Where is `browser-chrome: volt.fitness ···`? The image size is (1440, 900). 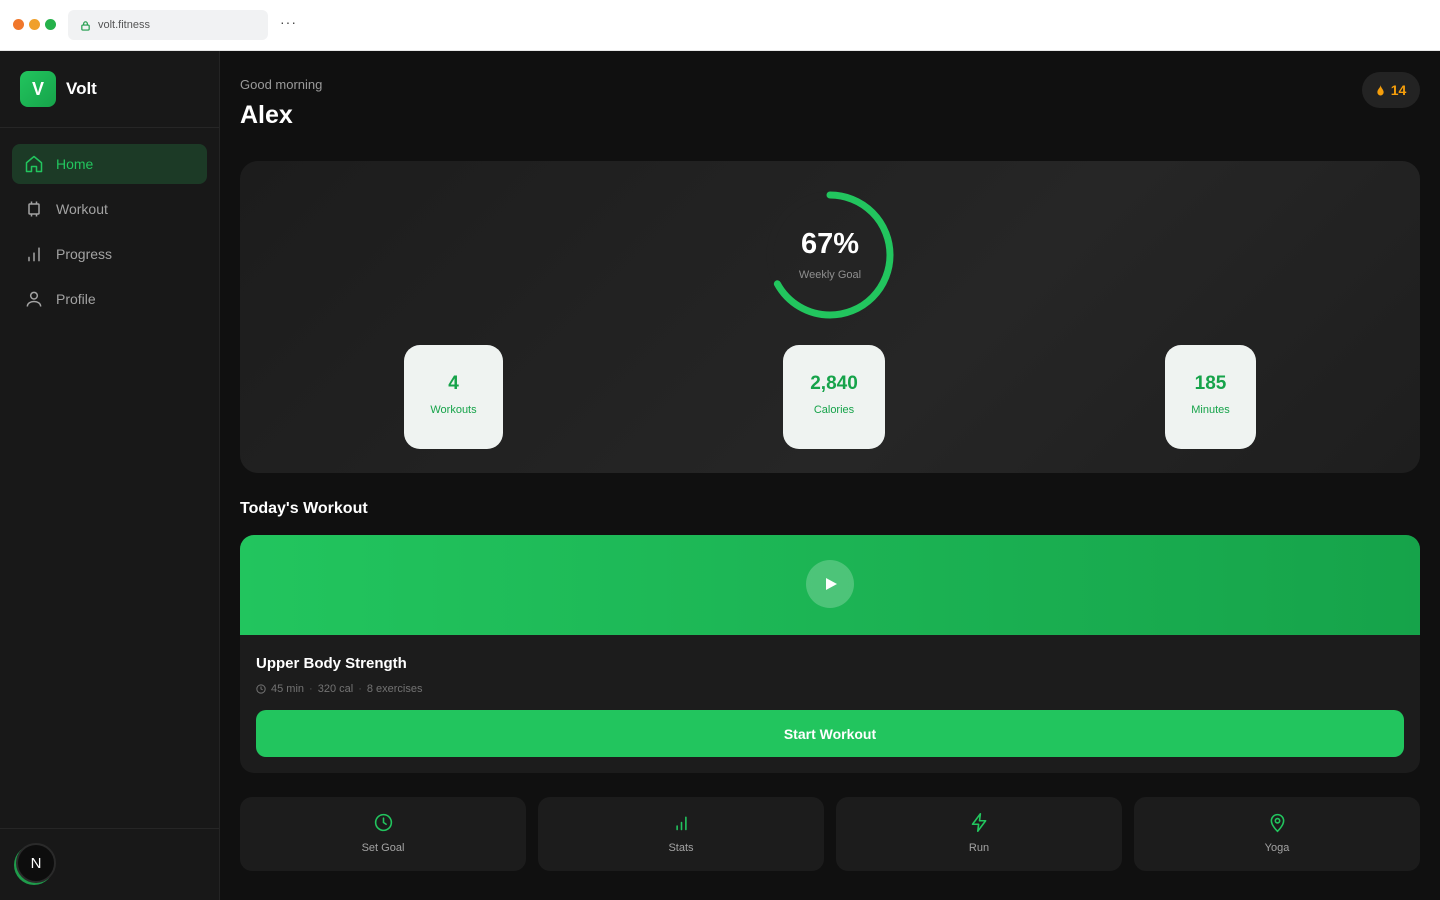 browser-chrome: volt.fitness ··· is located at coordinates (720, 25).